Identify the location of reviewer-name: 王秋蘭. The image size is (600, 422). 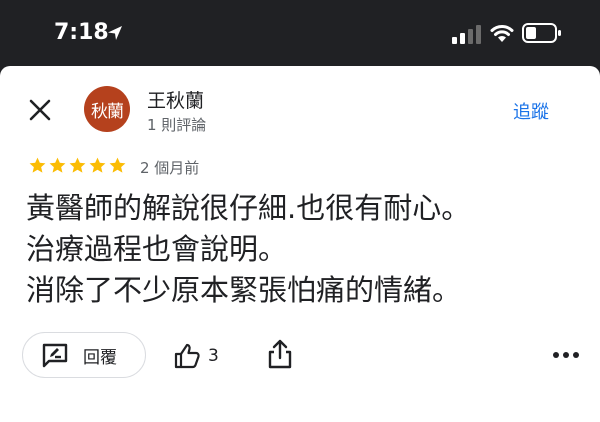
(175, 99).